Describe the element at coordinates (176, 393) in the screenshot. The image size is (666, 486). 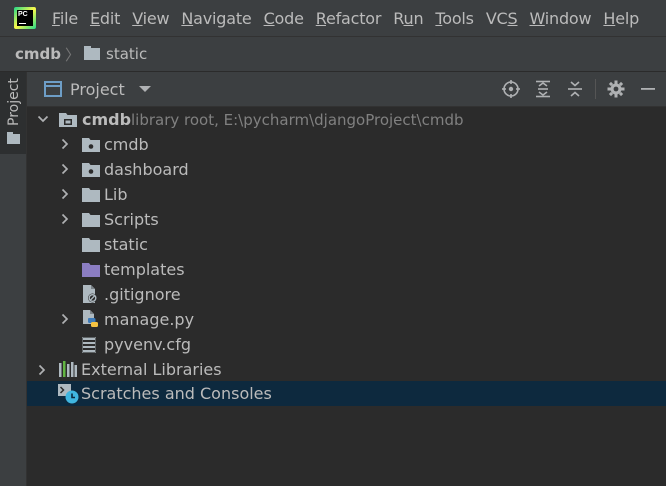
I see `tree-label-scratches: Scratches and Consoles` at that location.